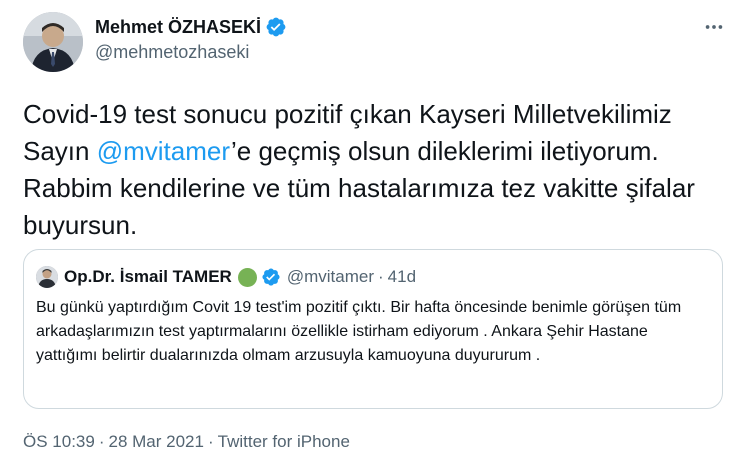 This screenshot has height=467, width=743. Describe the element at coordinates (402, 277) in the screenshot. I see `quoted-tweet-time: 41d` at that location.